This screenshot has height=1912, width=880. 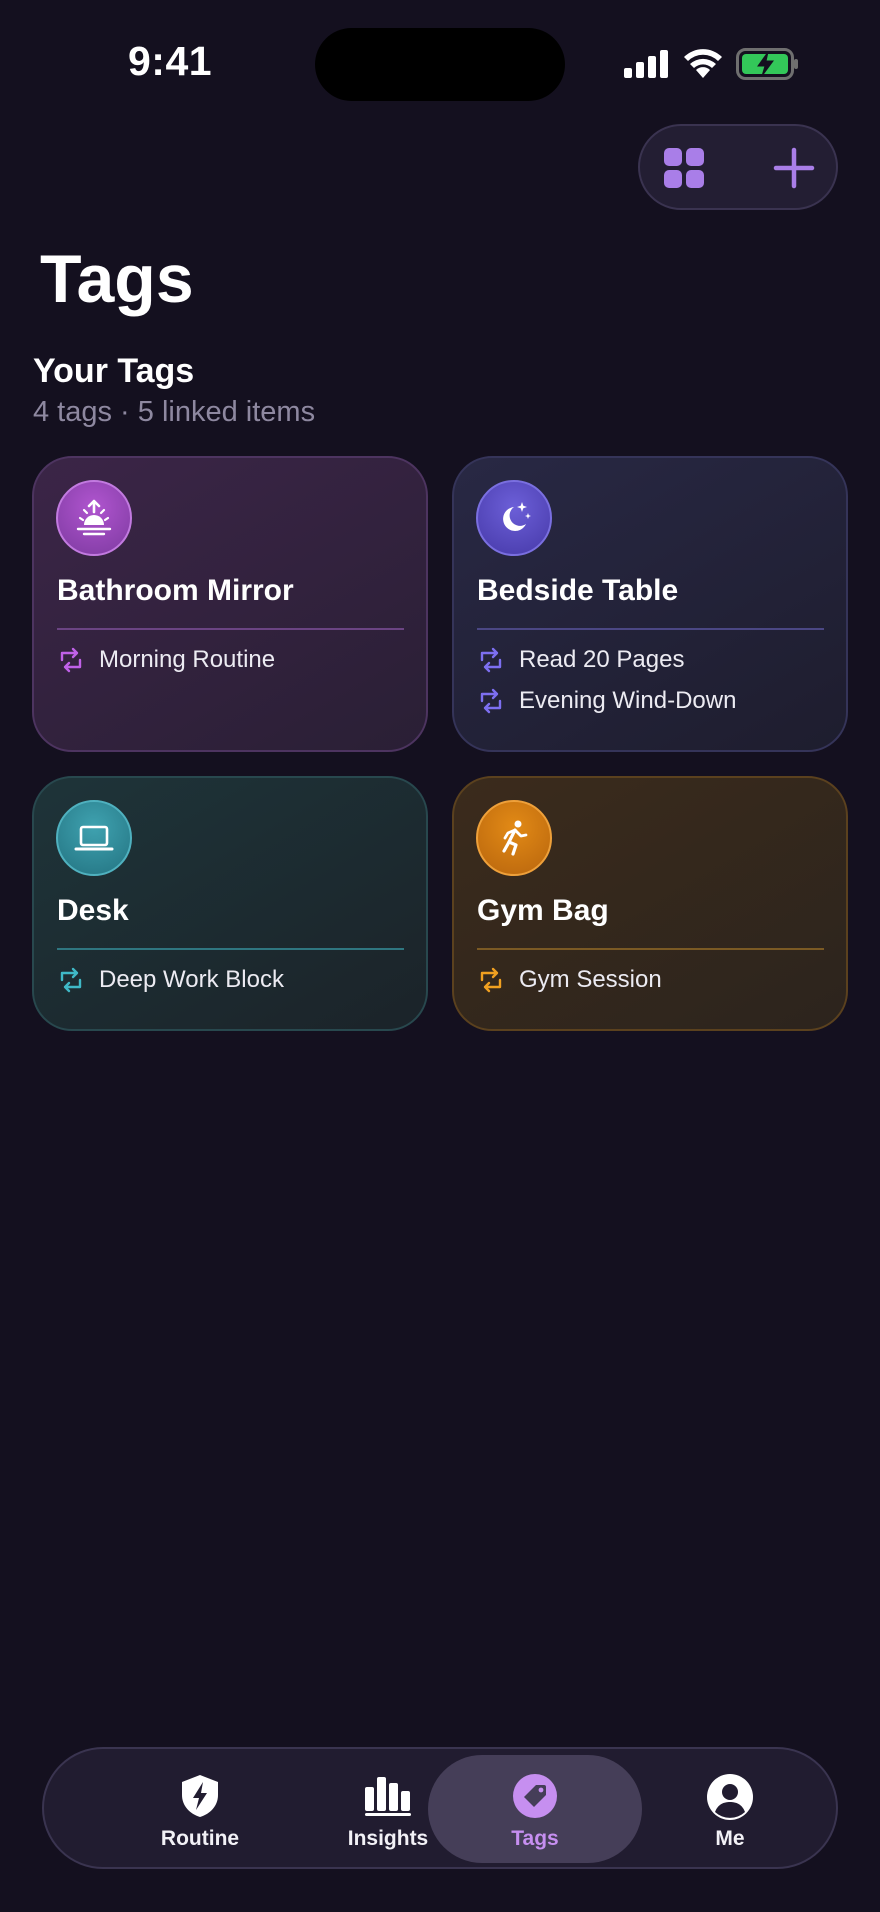 What do you see at coordinates (191, 979) in the screenshot?
I see `linked-item-label: Deep Work Block` at bounding box center [191, 979].